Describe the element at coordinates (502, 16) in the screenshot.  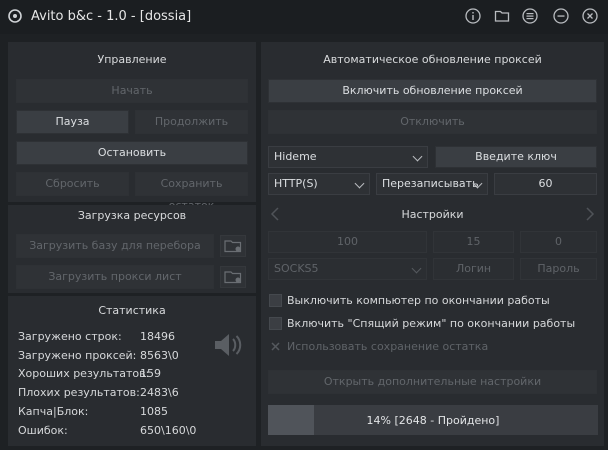
I see `folder-icon` at that location.